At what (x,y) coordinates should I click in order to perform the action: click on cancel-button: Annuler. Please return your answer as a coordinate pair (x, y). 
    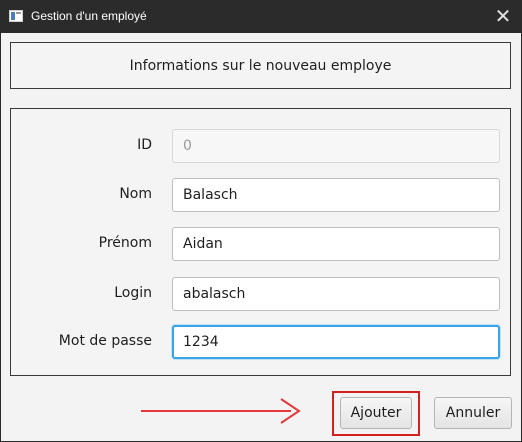
    Looking at the image, I should click on (473, 413).